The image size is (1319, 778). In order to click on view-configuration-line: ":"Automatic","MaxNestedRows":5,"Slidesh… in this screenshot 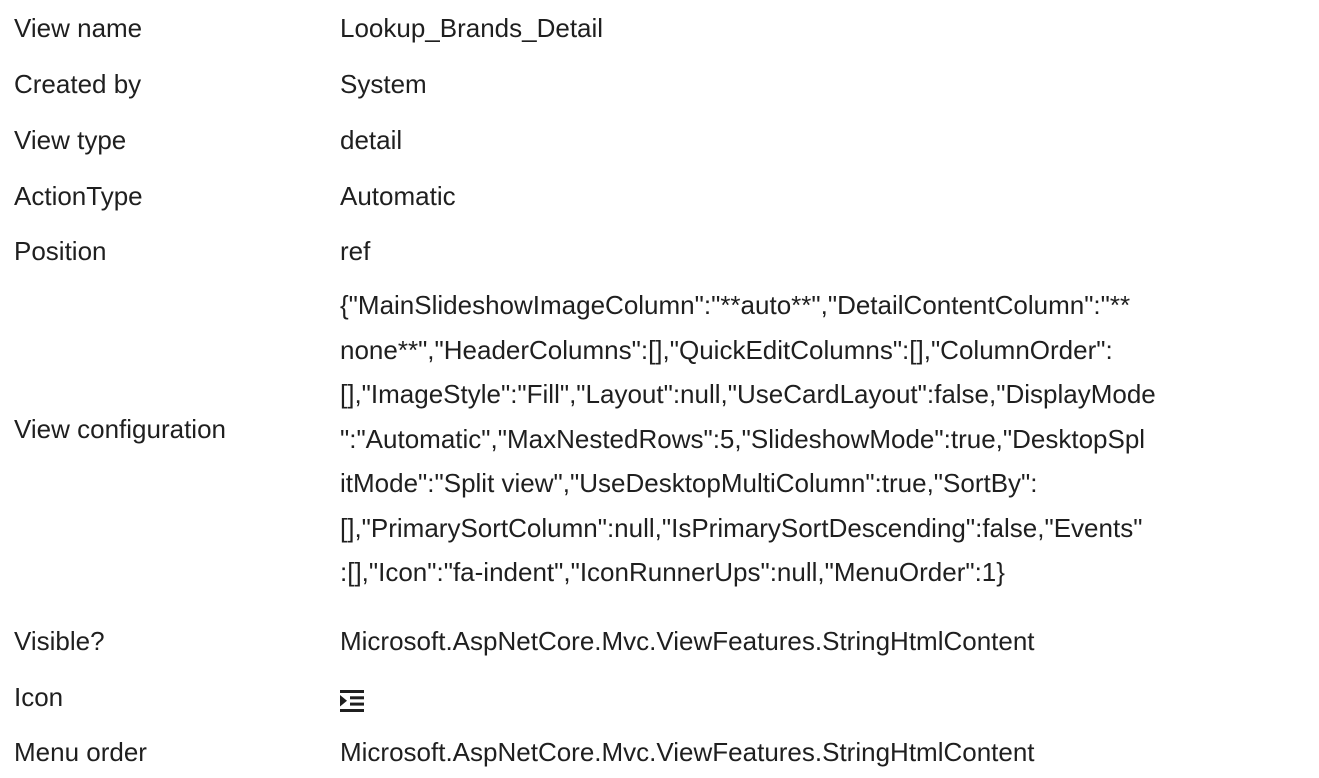, I will do `click(743, 438)`.